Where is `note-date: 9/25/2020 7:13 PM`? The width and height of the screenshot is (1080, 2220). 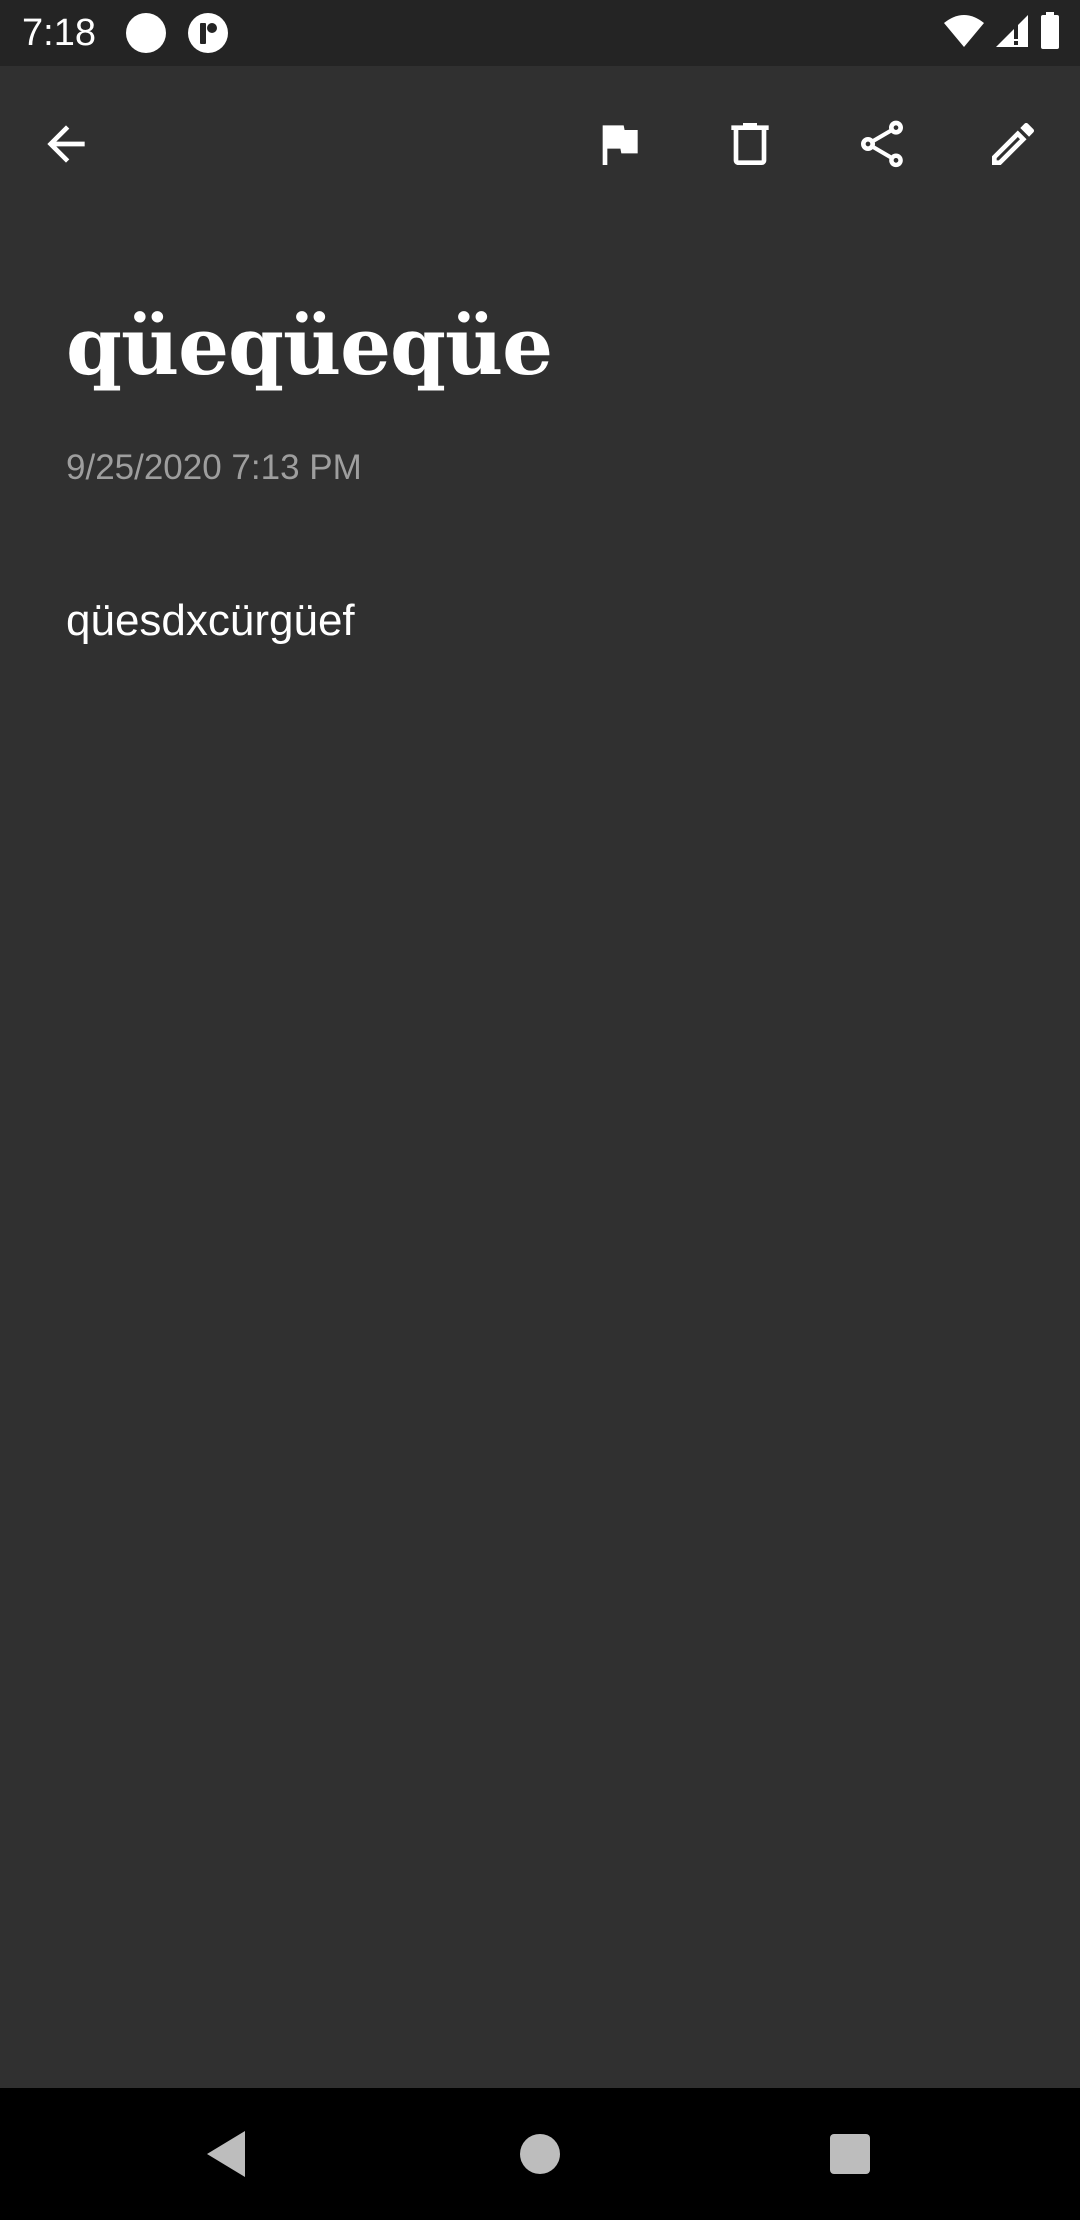
note-date: 9/25/2020 7:13 PM is located at coordinates (214, 467).